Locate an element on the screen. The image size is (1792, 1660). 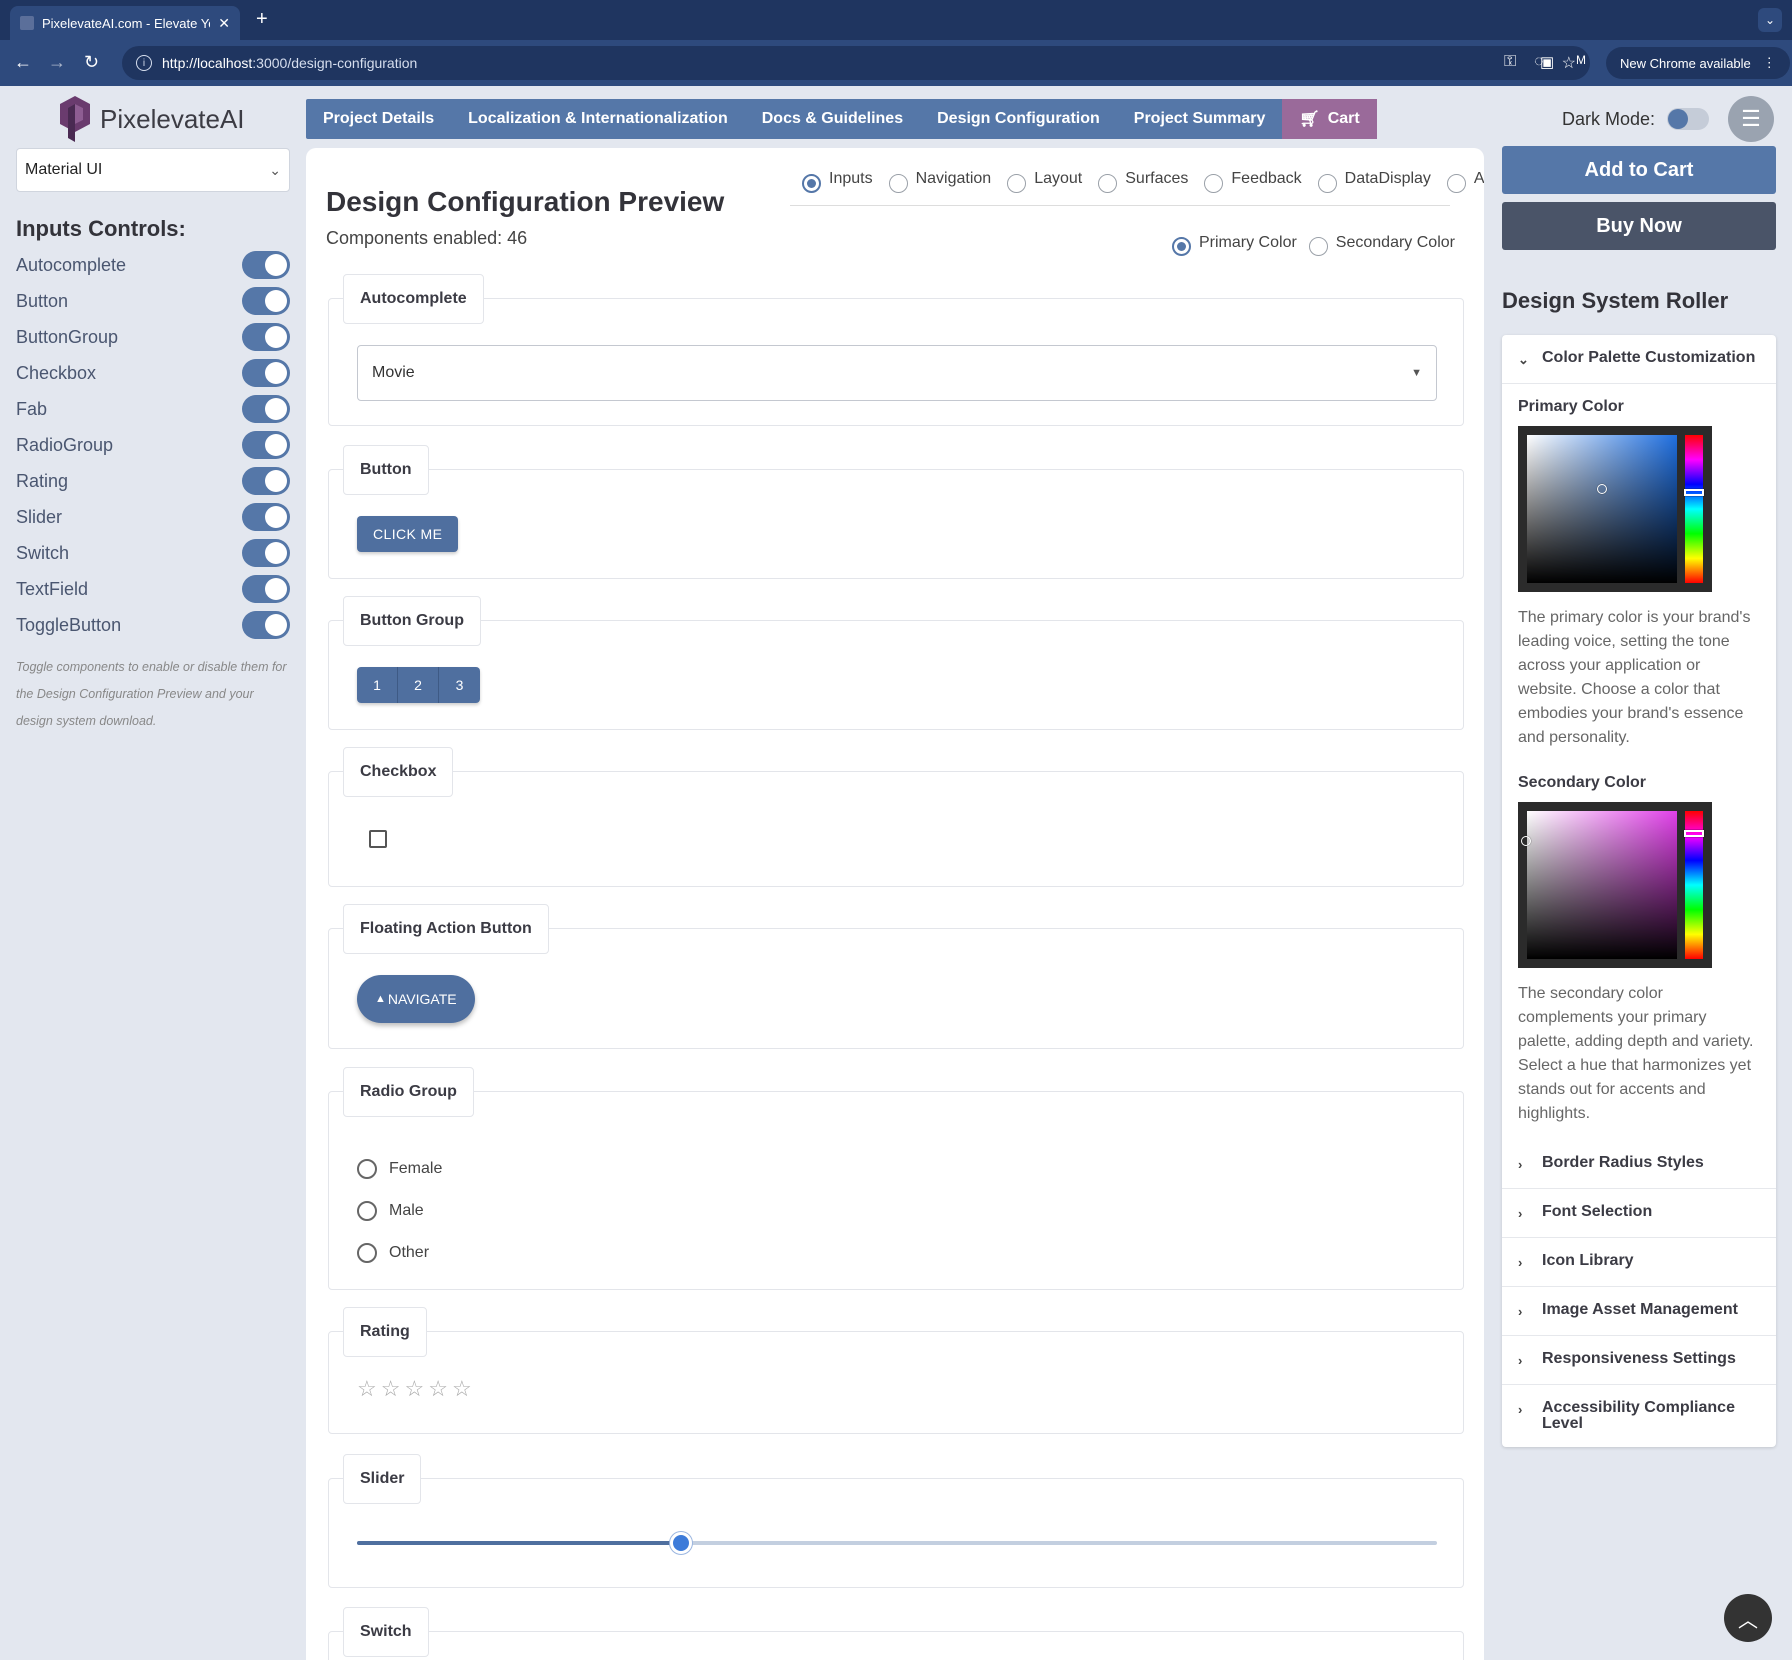
section-fab: Floating Action Button ▲ NAVIGATE is located at coordinates (896, 976).